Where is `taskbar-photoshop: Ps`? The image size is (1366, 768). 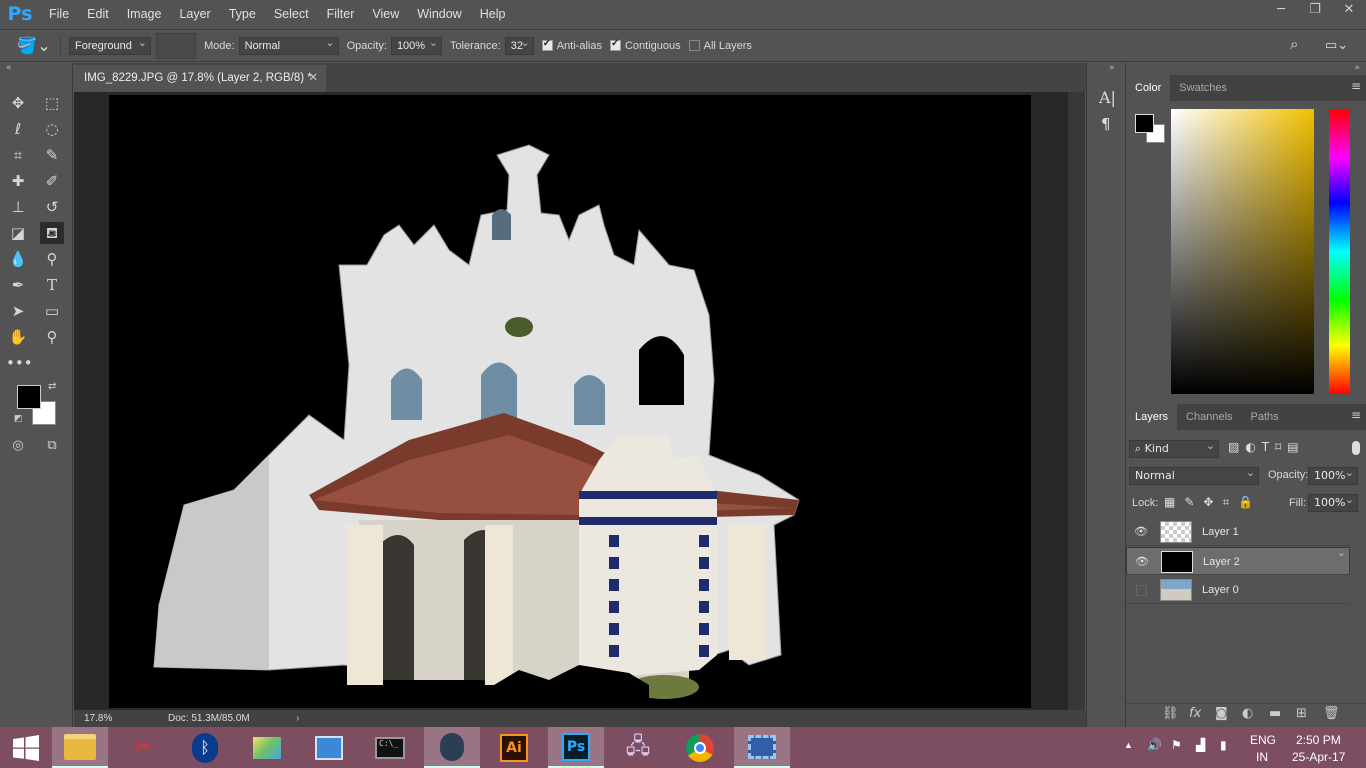
taskbar-photoshop: Ps is located at coordinates (576, 747).